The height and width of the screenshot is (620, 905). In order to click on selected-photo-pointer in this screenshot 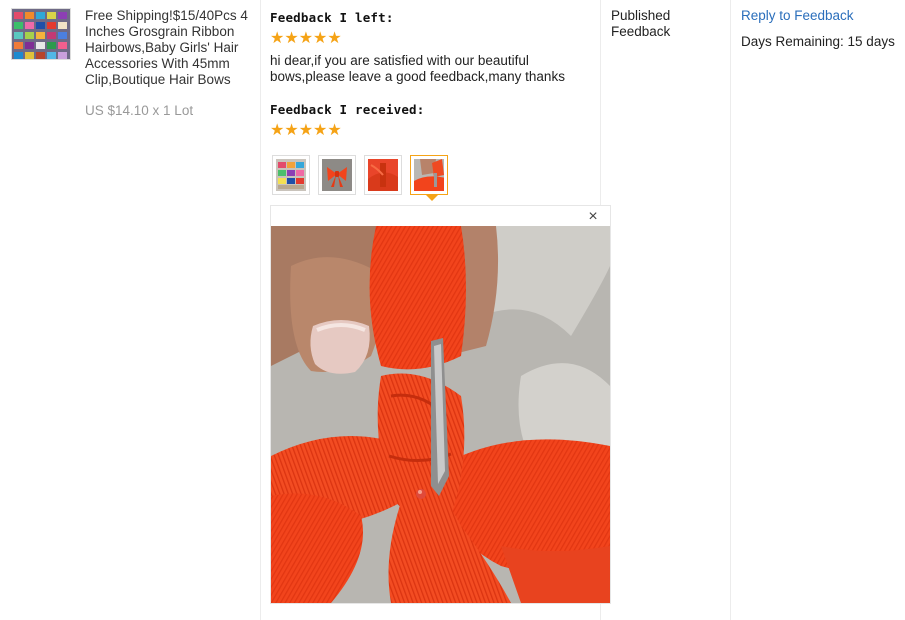, I will do `click(432, 198)`.